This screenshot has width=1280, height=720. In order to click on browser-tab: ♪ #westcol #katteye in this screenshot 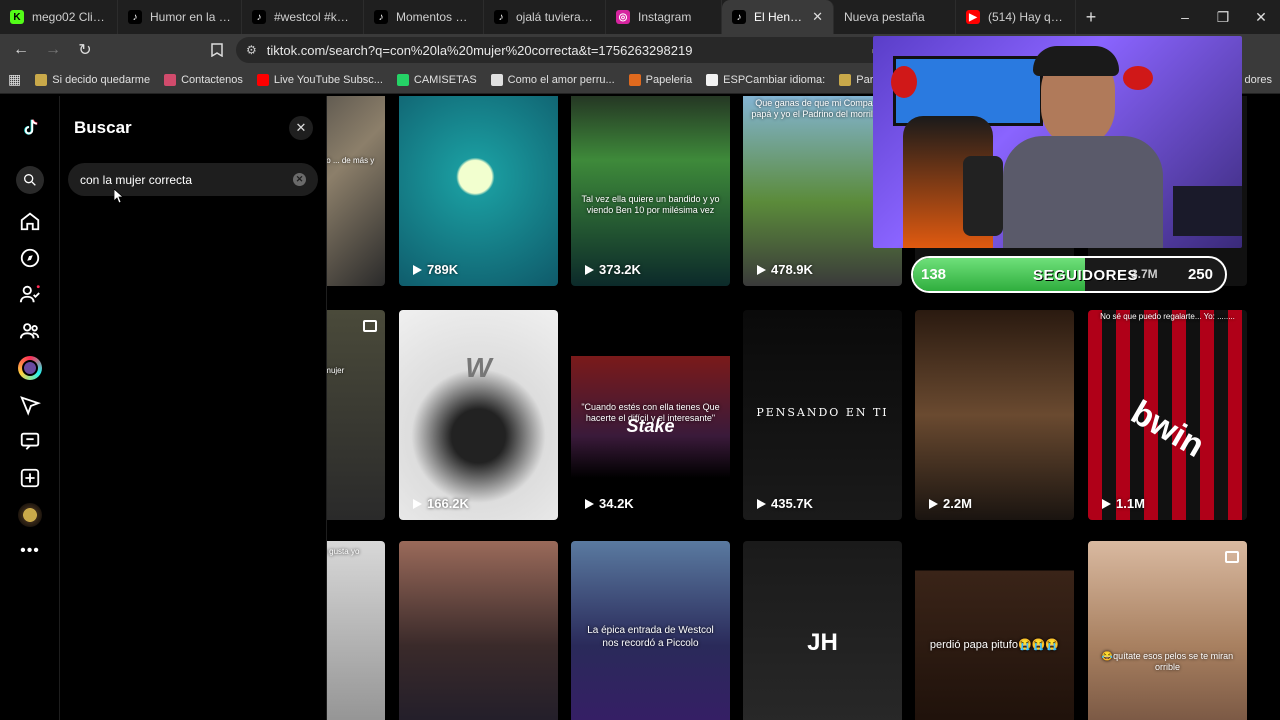, I will do `click(303, 17)`.